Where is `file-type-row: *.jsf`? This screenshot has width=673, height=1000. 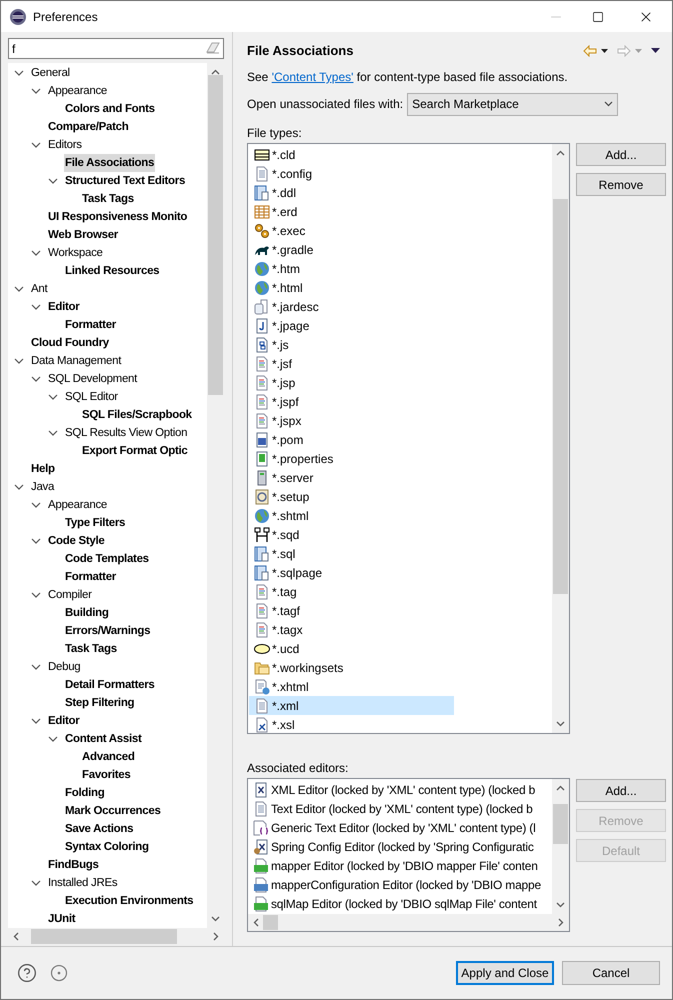 file-type-row: *.jsf is located at coordinates (351, 363).